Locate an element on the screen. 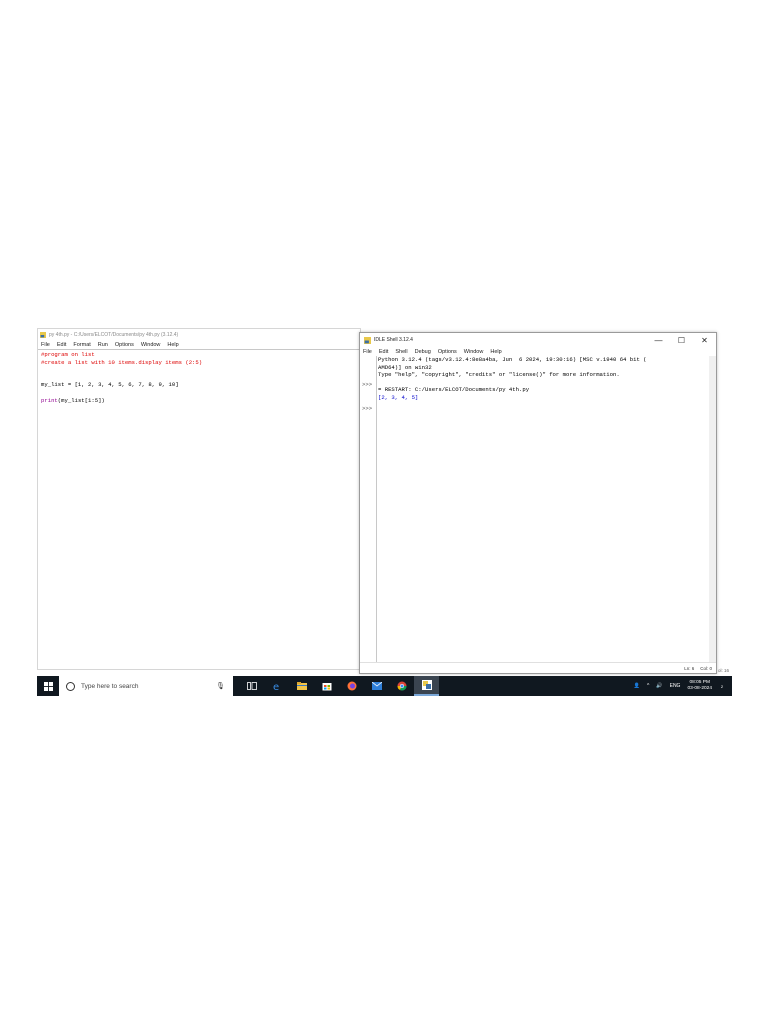  code-line: #program on list is located at coordinates (68, 354).